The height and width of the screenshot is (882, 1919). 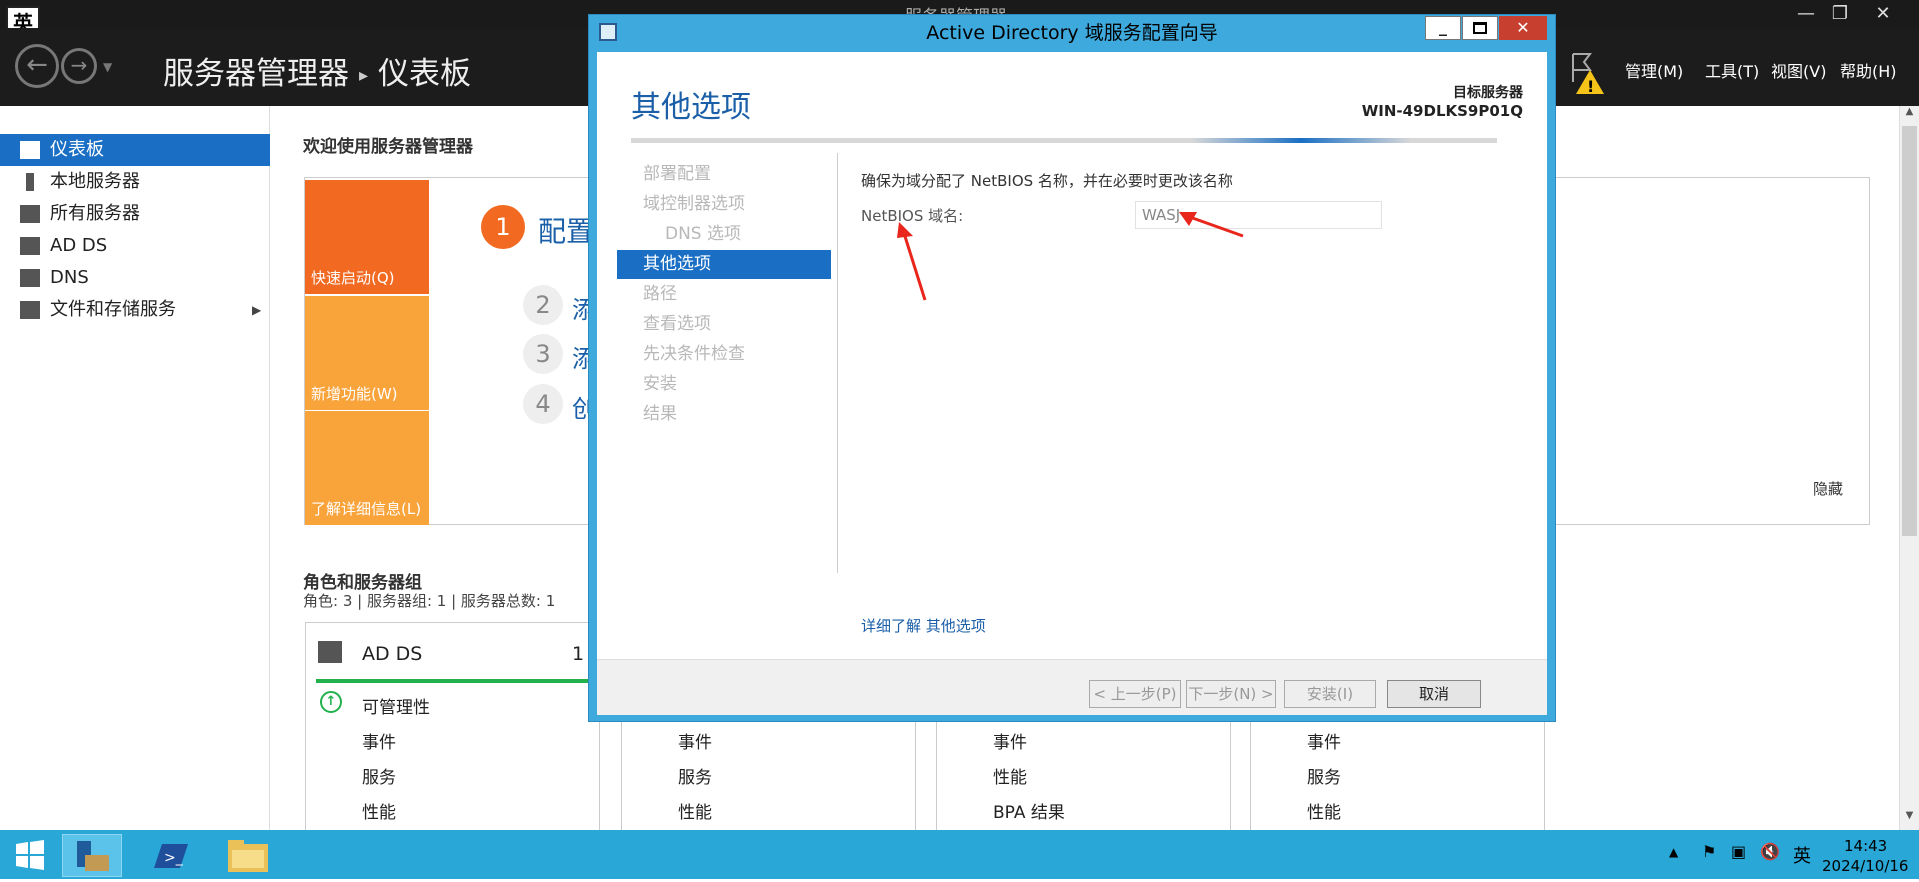 What do you see at coordinates (1909, 820) in the screenshot?
I see `scroll-down-icon: ▼` at bounding box center [1909, 820].